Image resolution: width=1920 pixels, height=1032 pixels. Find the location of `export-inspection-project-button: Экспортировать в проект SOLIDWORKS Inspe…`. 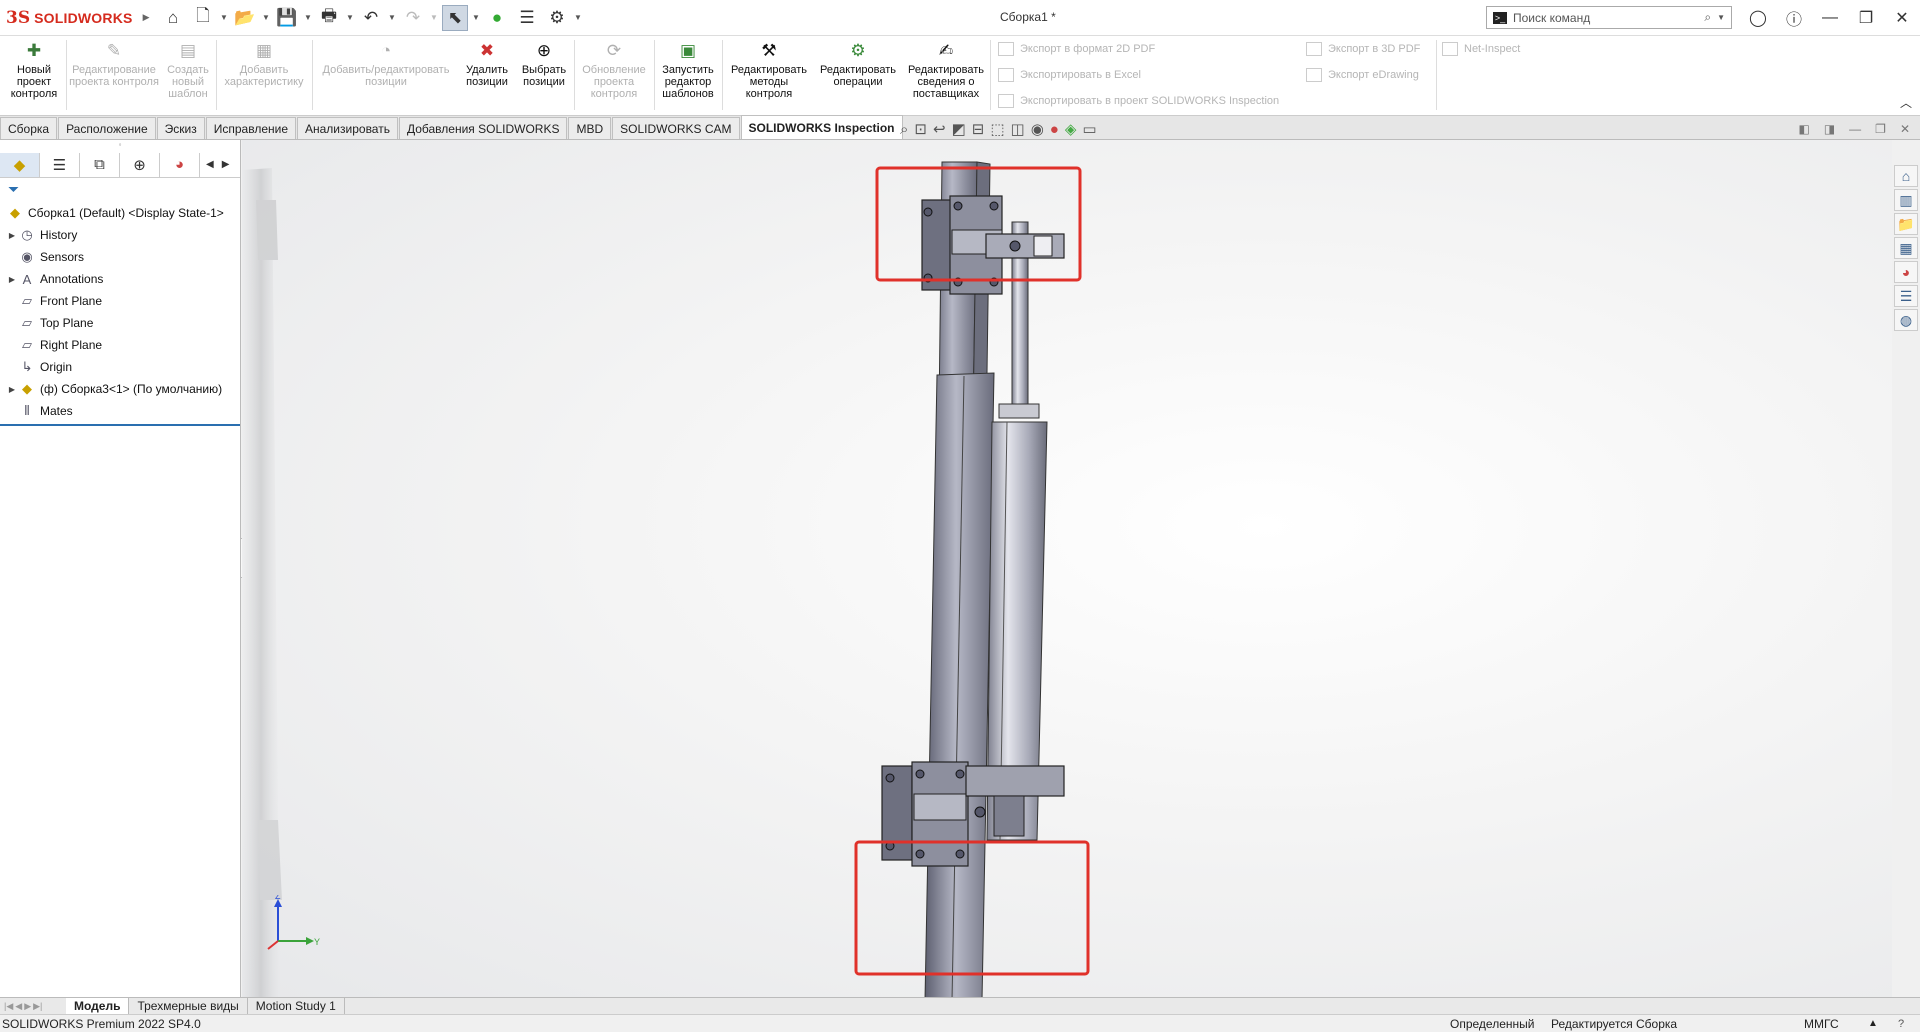

export-inspection-project-button: Экспортировать в проект SOLIDWORKS Inspe… is located at coordinates (1138, 101).